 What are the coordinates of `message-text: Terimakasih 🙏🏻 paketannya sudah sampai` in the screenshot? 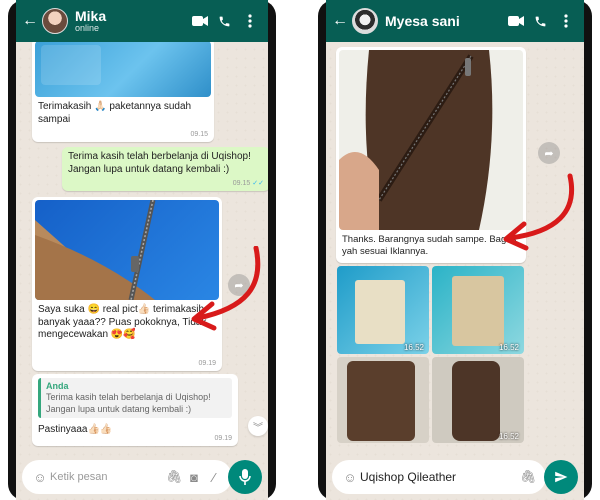 It's located at (115, 113).